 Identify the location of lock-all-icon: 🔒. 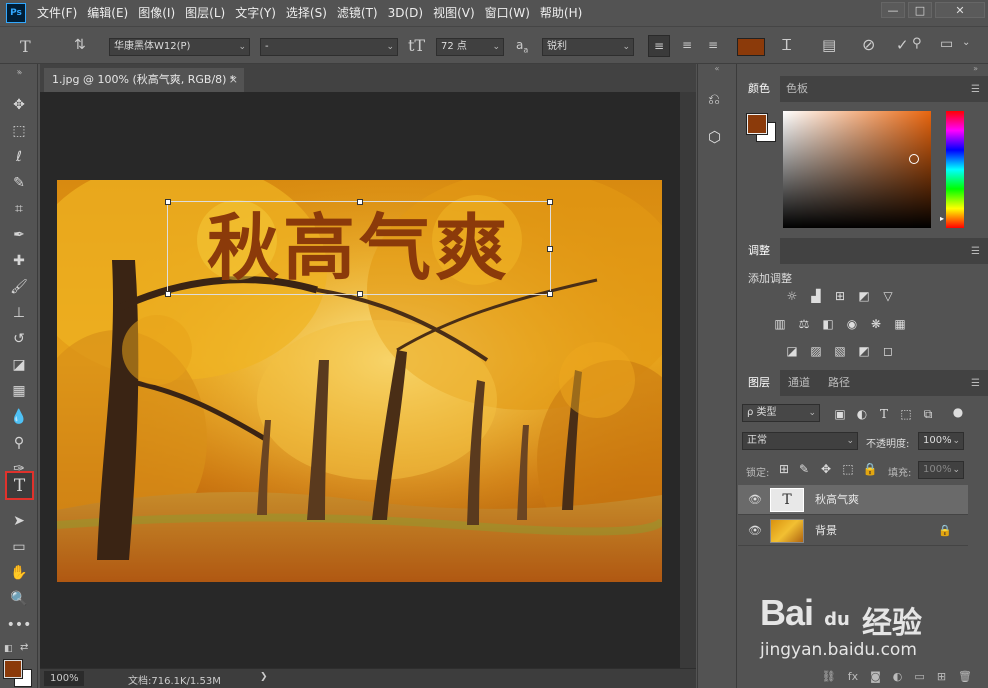
(870, 469).